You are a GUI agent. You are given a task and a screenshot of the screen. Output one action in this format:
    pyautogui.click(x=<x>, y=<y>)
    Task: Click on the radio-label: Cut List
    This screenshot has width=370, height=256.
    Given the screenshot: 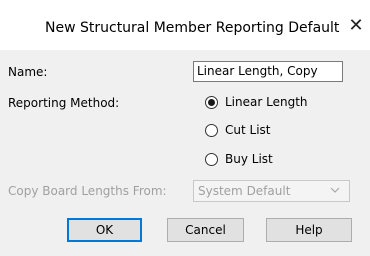 What is the action you would take?
    pyautogui.click(x=248, y=130)
    